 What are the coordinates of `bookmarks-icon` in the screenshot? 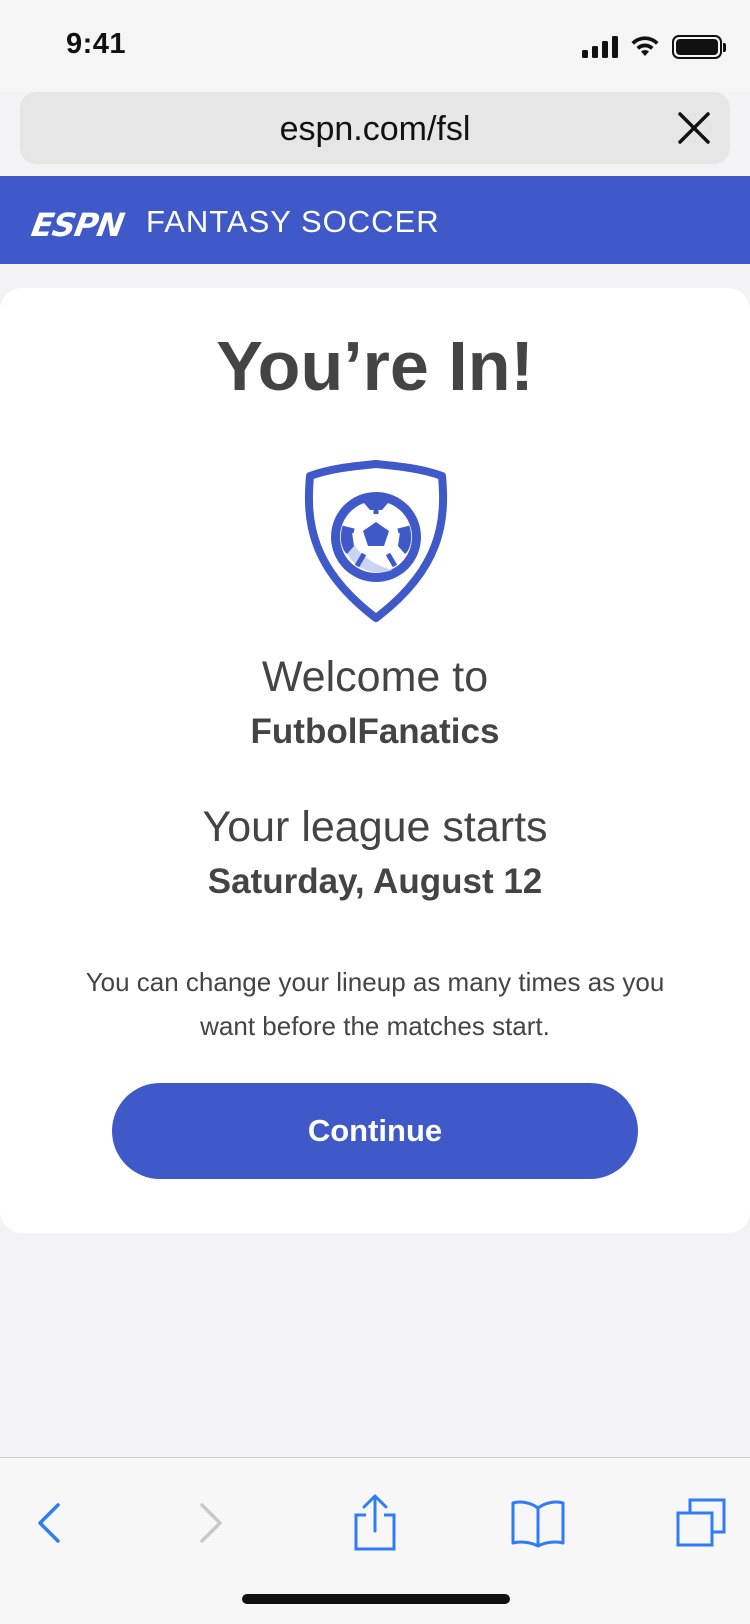 It's located at (538, 1524).